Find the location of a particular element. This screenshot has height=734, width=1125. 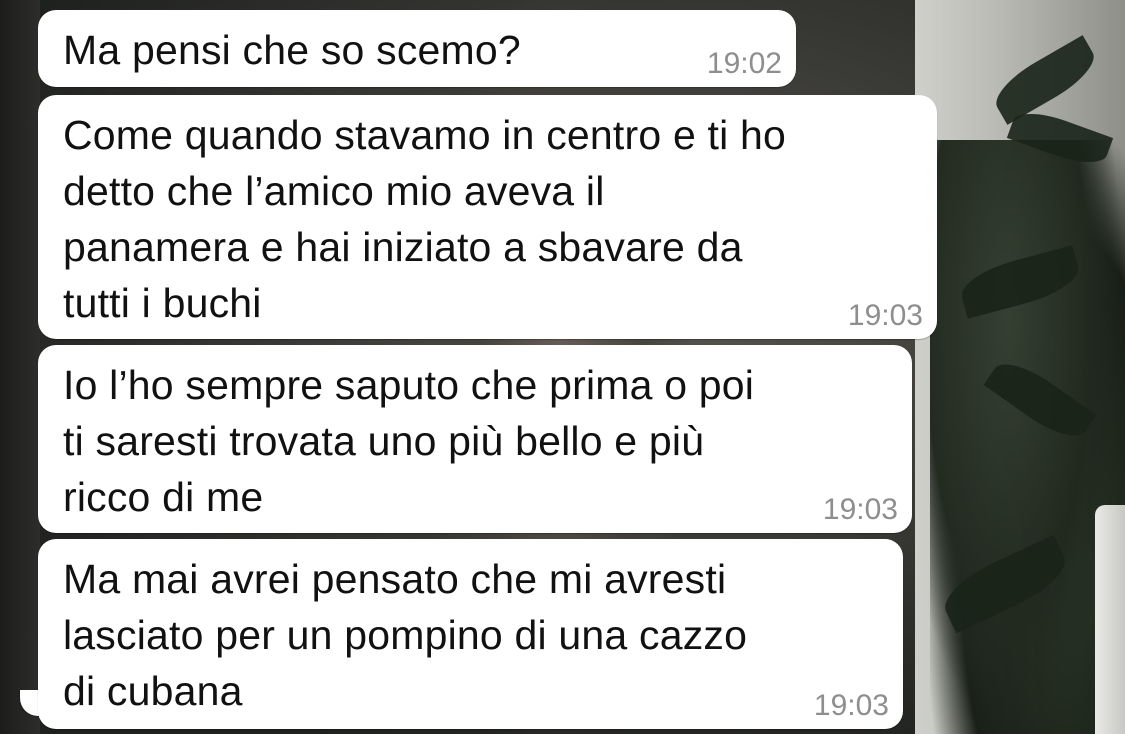

message-bubble: Ma pensi che so scemo? 19:02 is located at coordinates (417, 48).